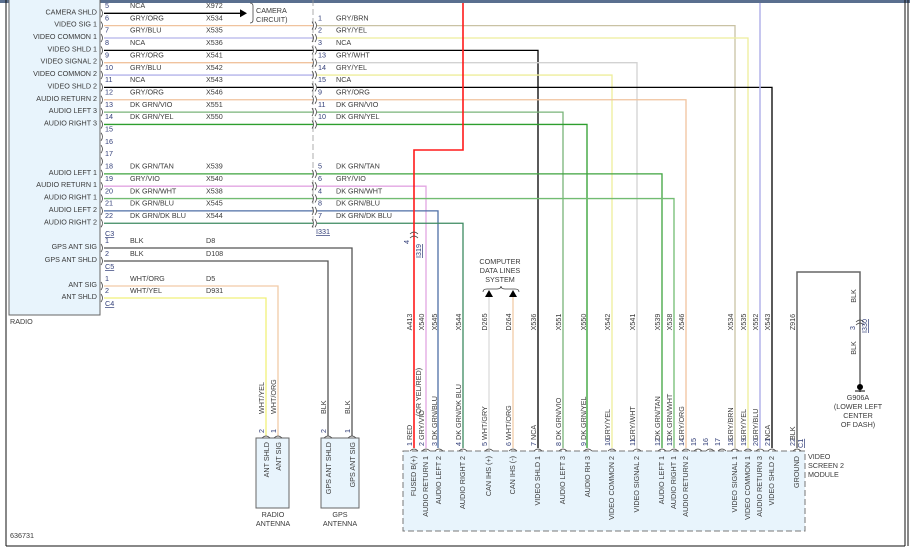 This screenshot has height=548, width=910. I want to click on module-pin-number: 5, so click(484, 444).